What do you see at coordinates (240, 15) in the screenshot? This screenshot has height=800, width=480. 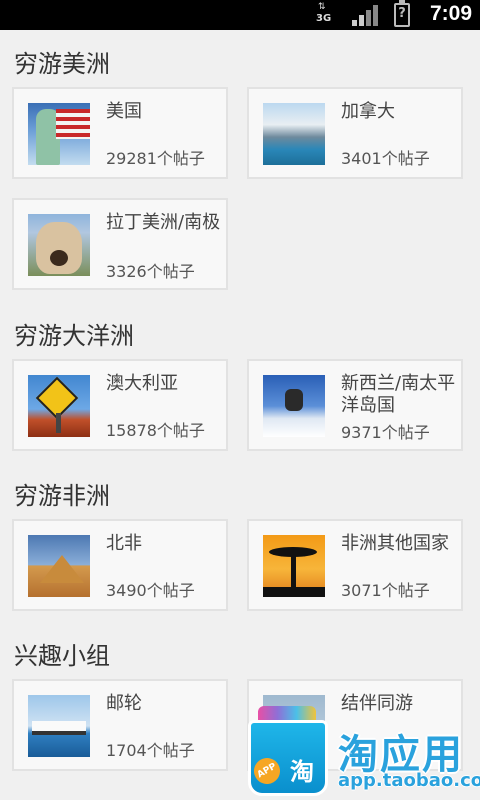 I see `status-bar: ⇅ 3G ? 7:09` at bounding box center [240, 15].